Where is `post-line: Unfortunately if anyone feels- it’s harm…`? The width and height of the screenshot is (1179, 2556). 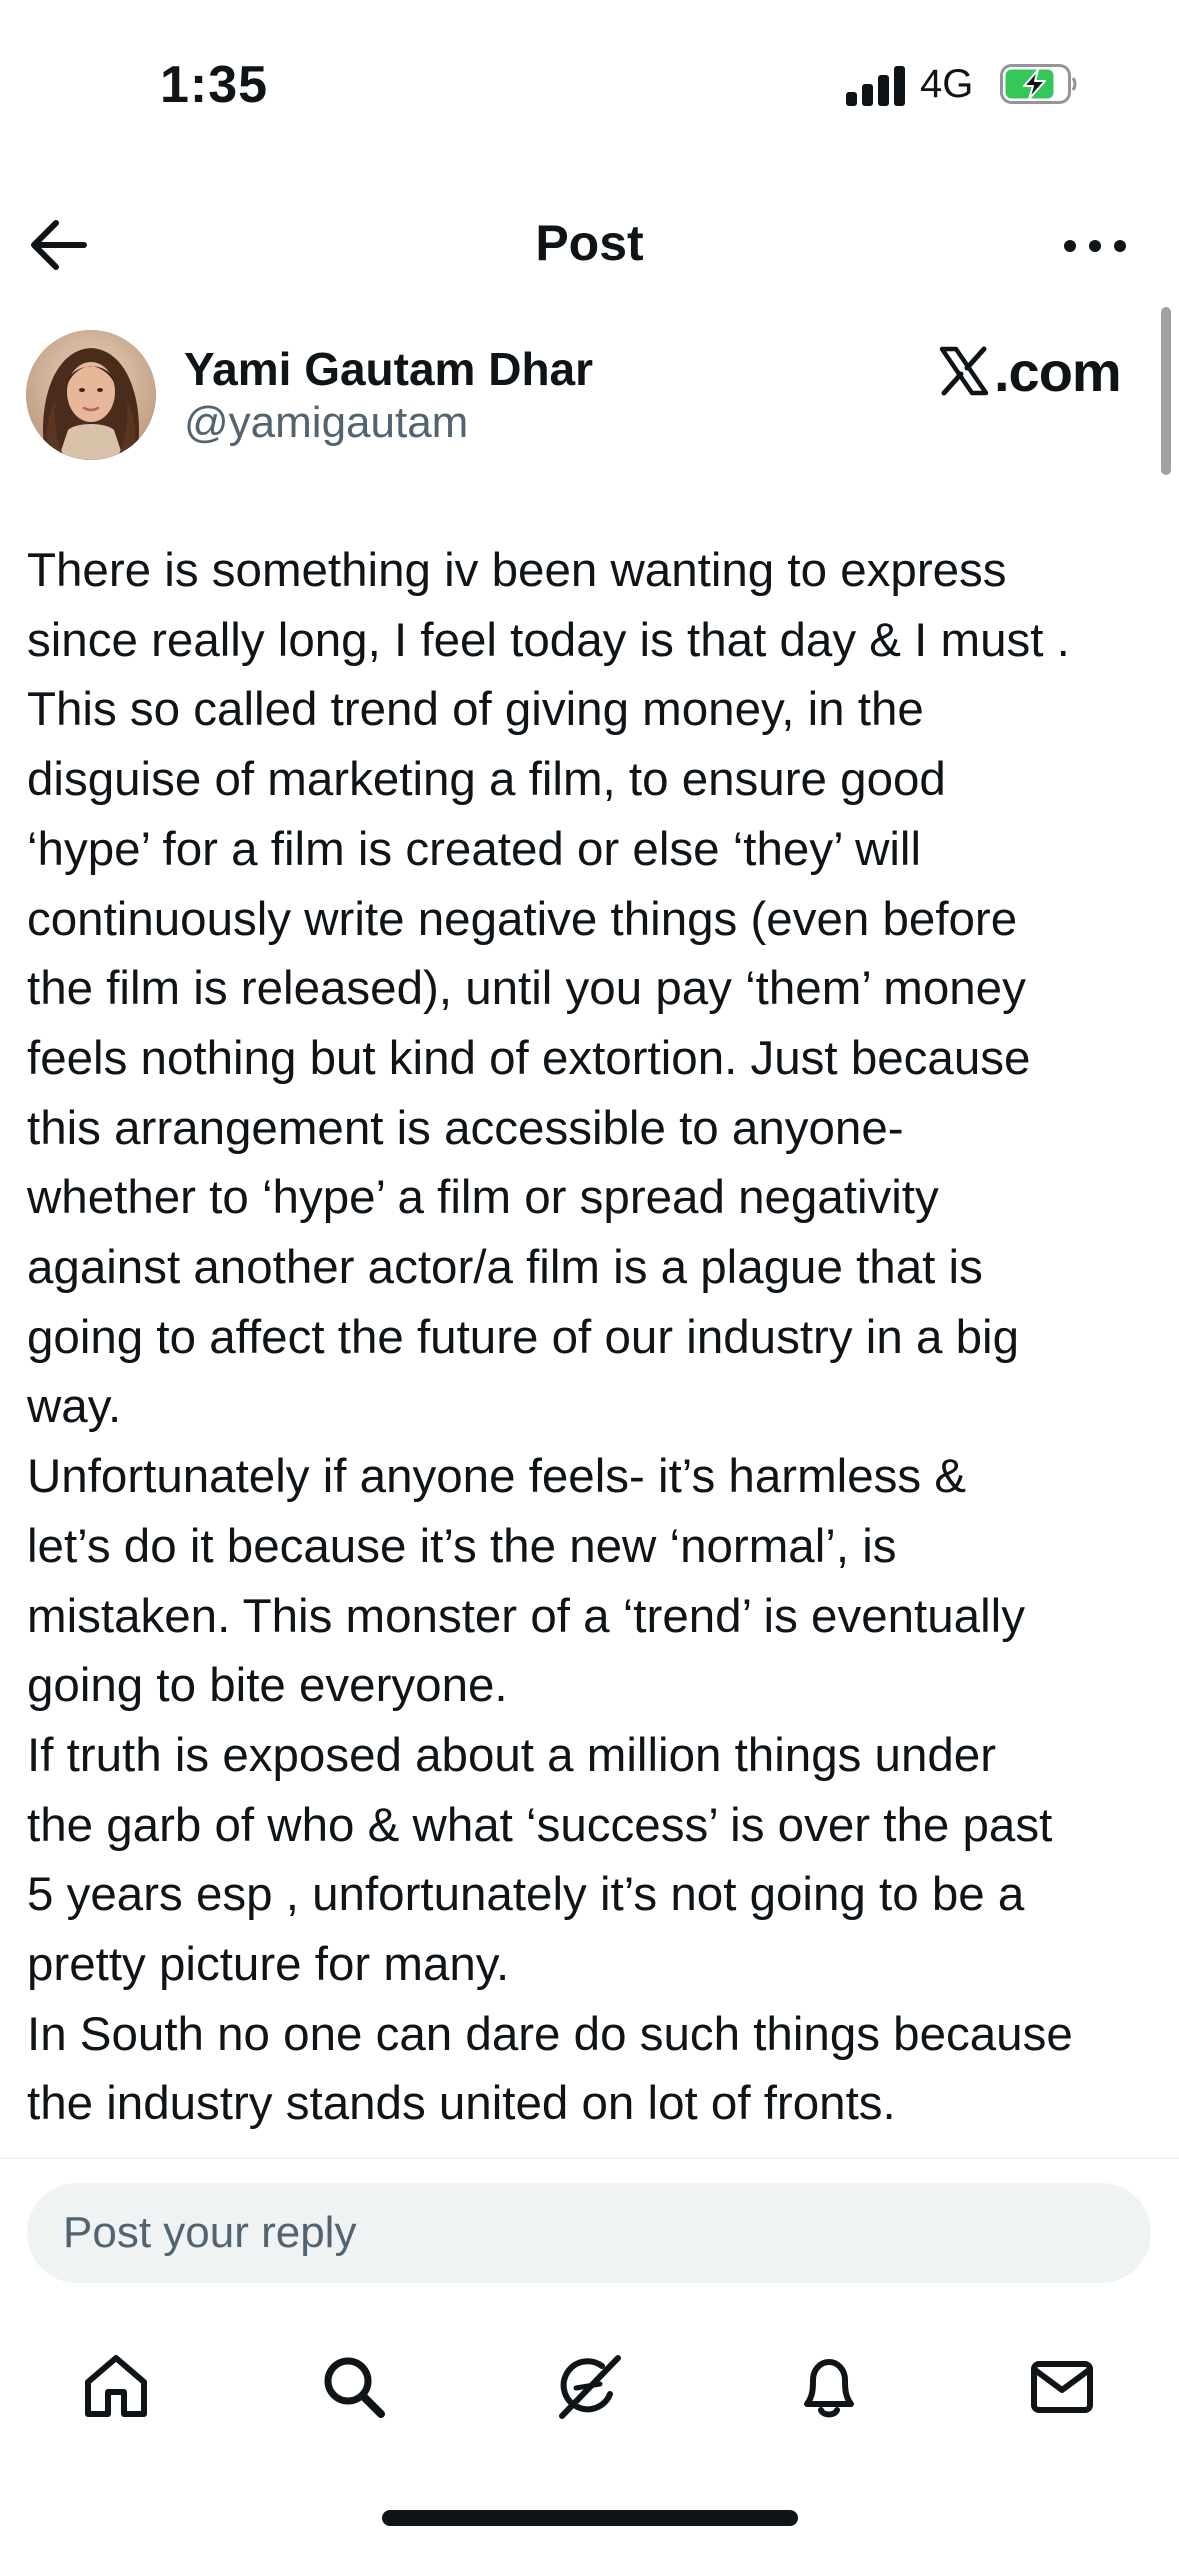
post-line: Unfortunately if anyone feels- it’s harm… is located at coordinates (497, 1477).